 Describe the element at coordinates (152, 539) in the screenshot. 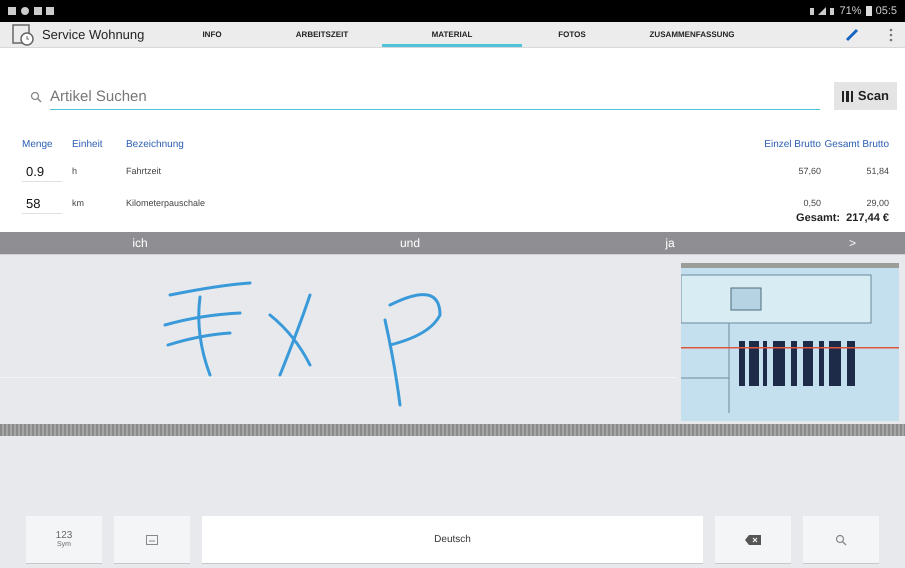

I see `keyboard-icon` at that location.